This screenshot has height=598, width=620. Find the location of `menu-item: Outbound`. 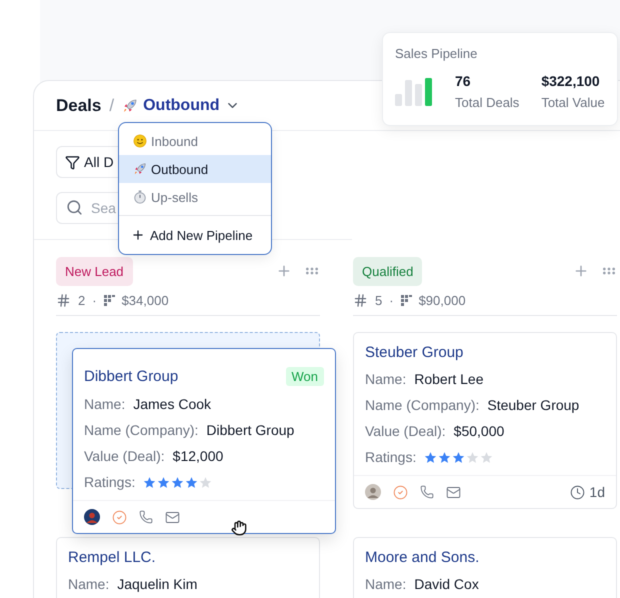

menu-item: Outbound is located at coordinates (195, 169).